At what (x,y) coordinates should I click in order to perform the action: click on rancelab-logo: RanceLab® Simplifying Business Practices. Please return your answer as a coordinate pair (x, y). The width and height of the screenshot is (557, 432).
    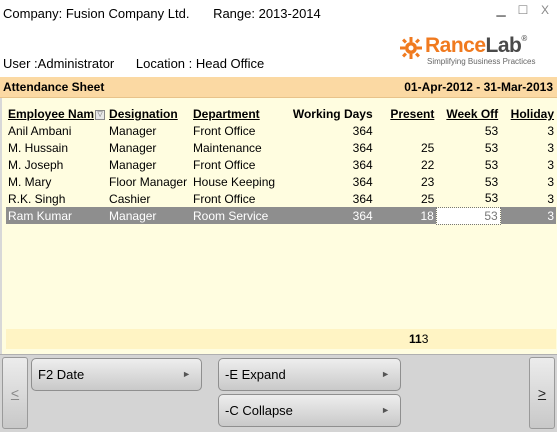
    Looking at the image, I should click on (474, 52).